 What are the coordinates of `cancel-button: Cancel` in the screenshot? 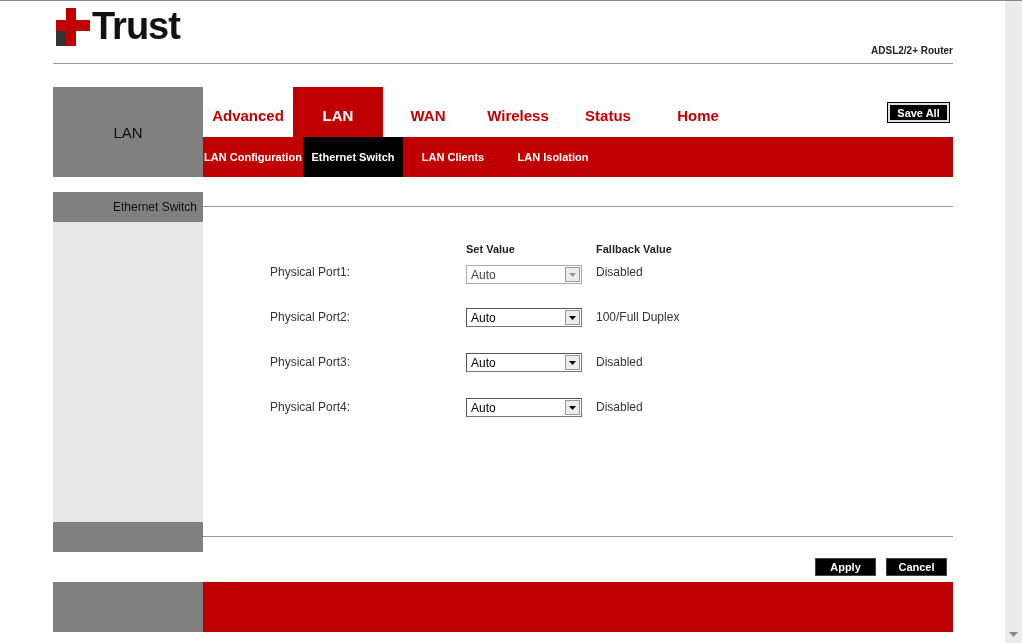 It's located at (916, 567).